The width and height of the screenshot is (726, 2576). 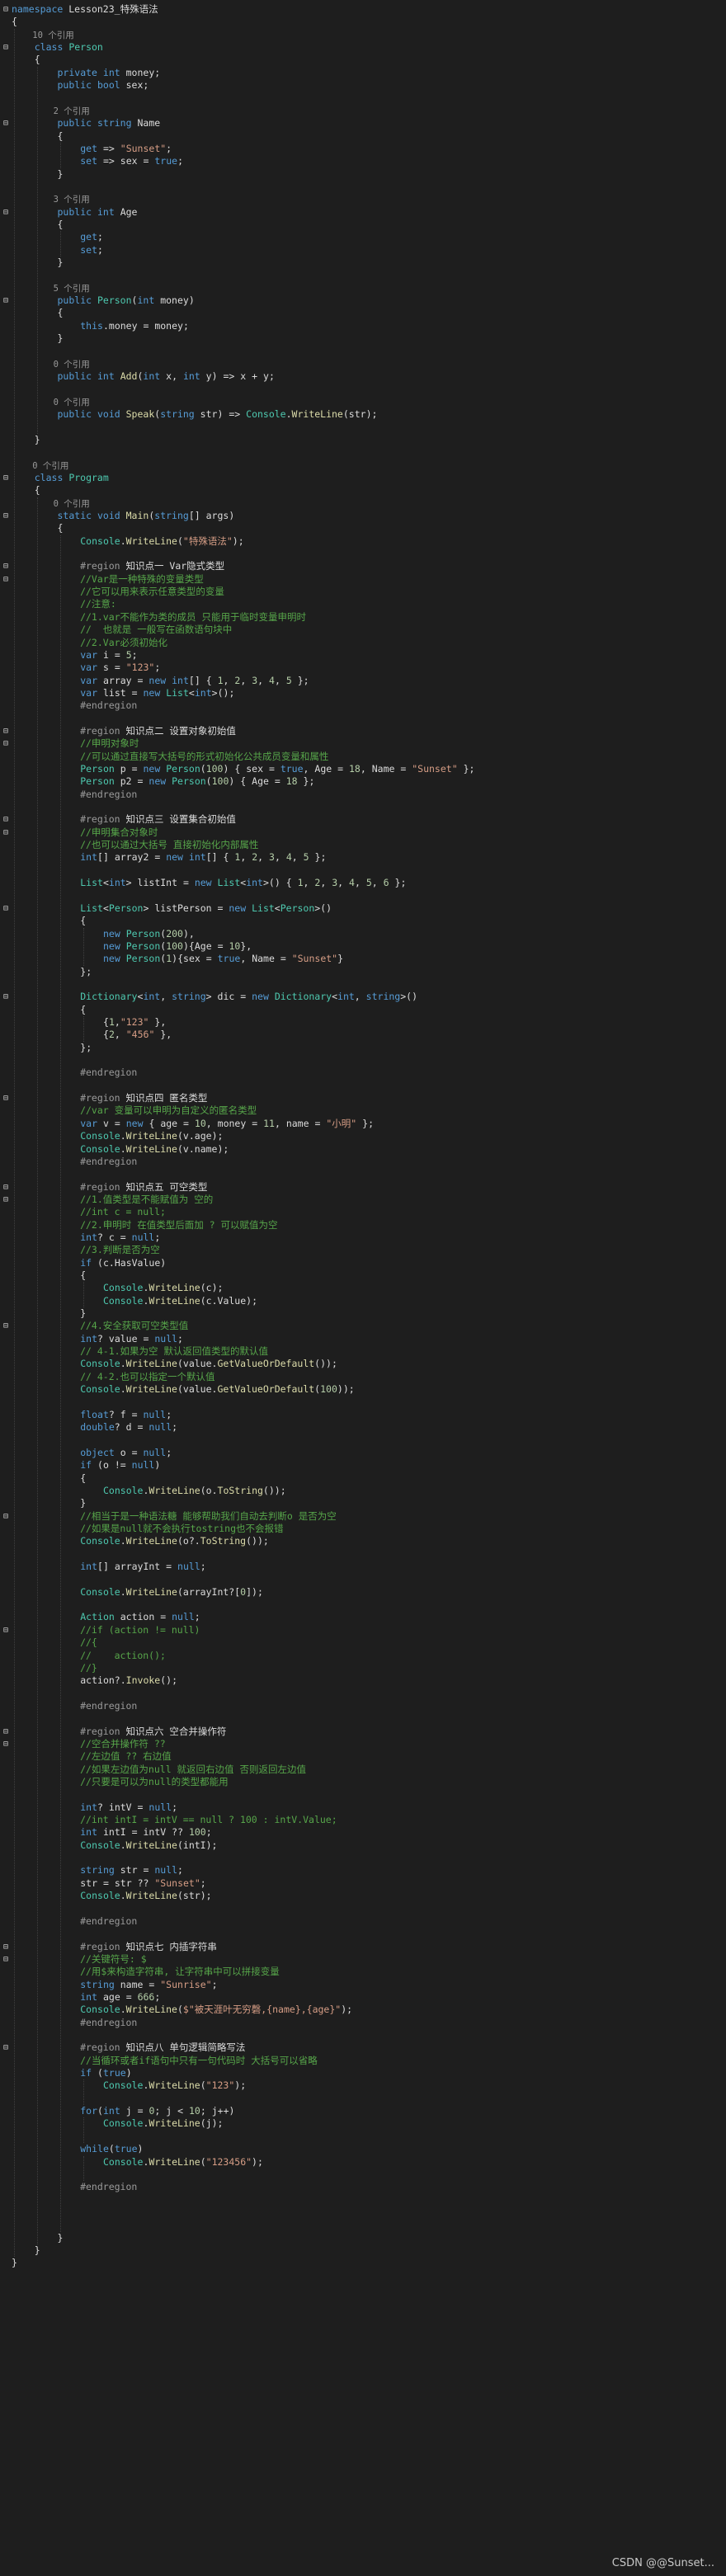 I want to click on code-line: Console.WriteLine(v.name);, so click(x=355, y=1149).